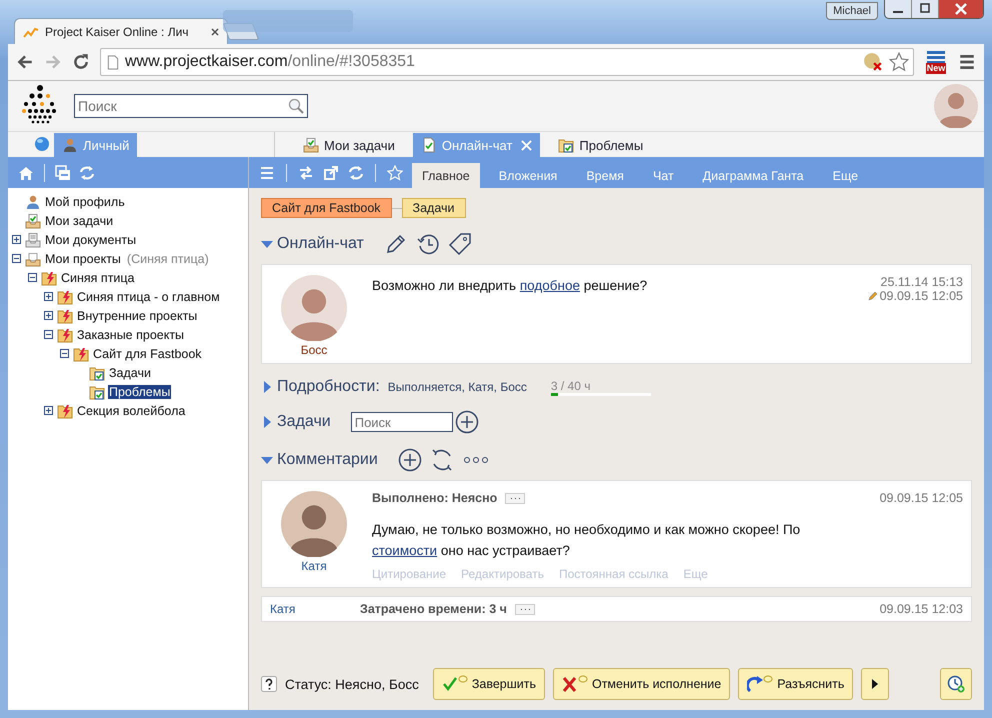  Describe the element at coordinates (575, 684) in the screenshot. I see `cross-bubble-icon` at that location.